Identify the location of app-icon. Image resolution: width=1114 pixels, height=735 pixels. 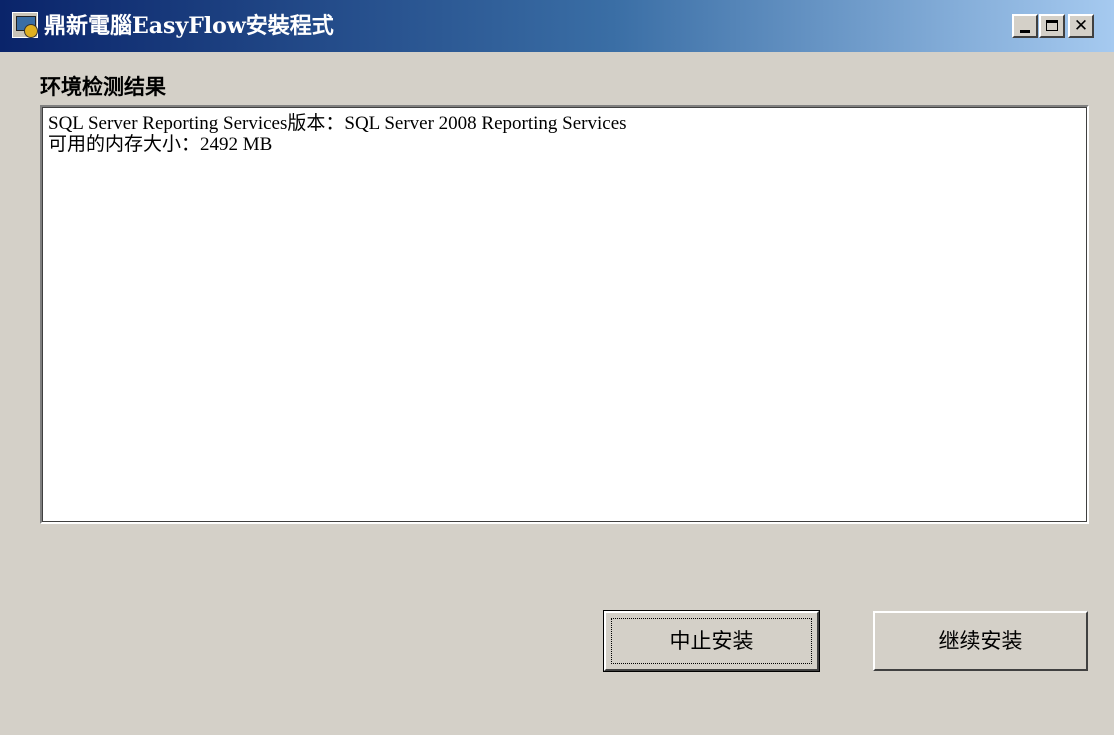
(25, 25).